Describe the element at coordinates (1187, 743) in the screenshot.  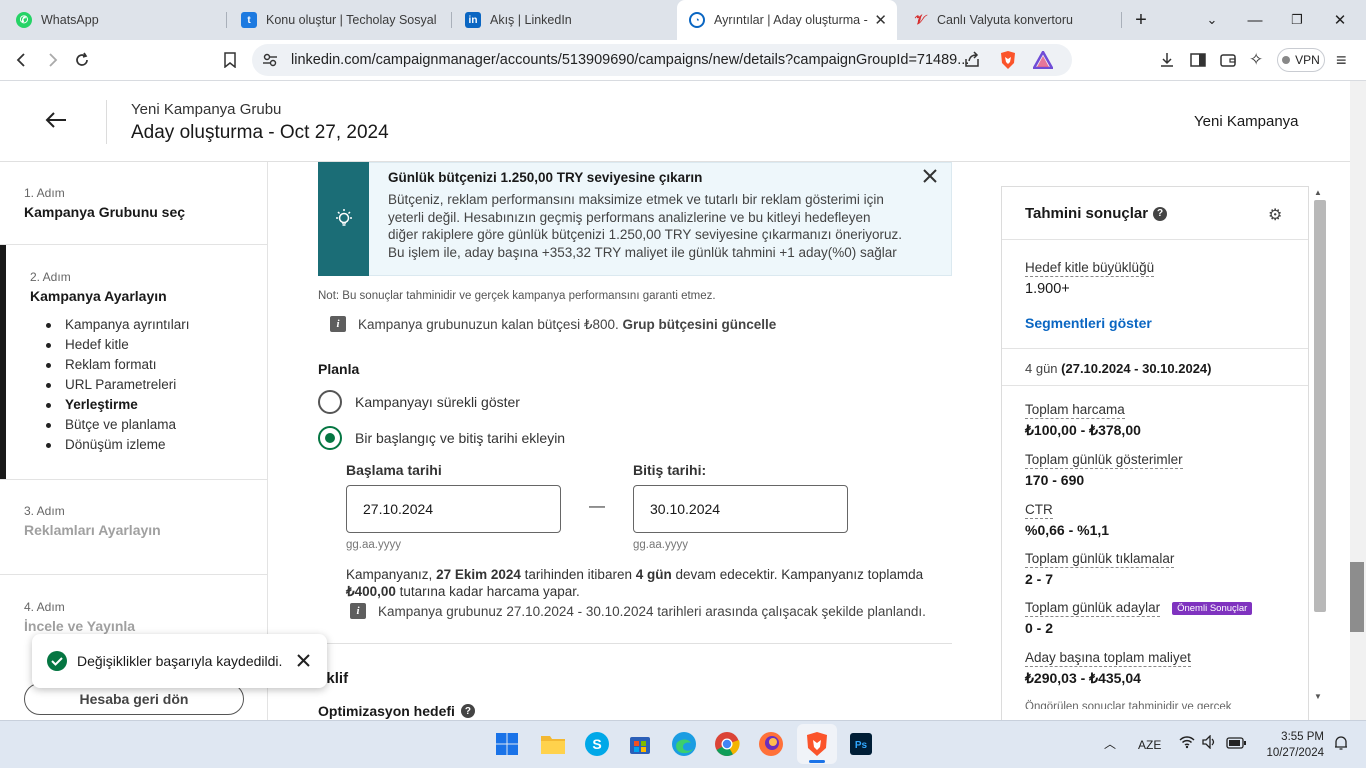
I see `wifi-icon` at that location.